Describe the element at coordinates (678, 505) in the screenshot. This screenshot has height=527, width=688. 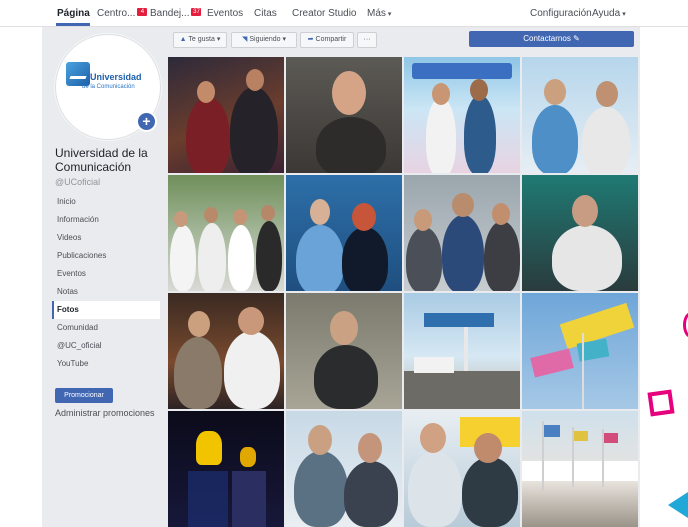
I see `decorative-triangle` at that location.